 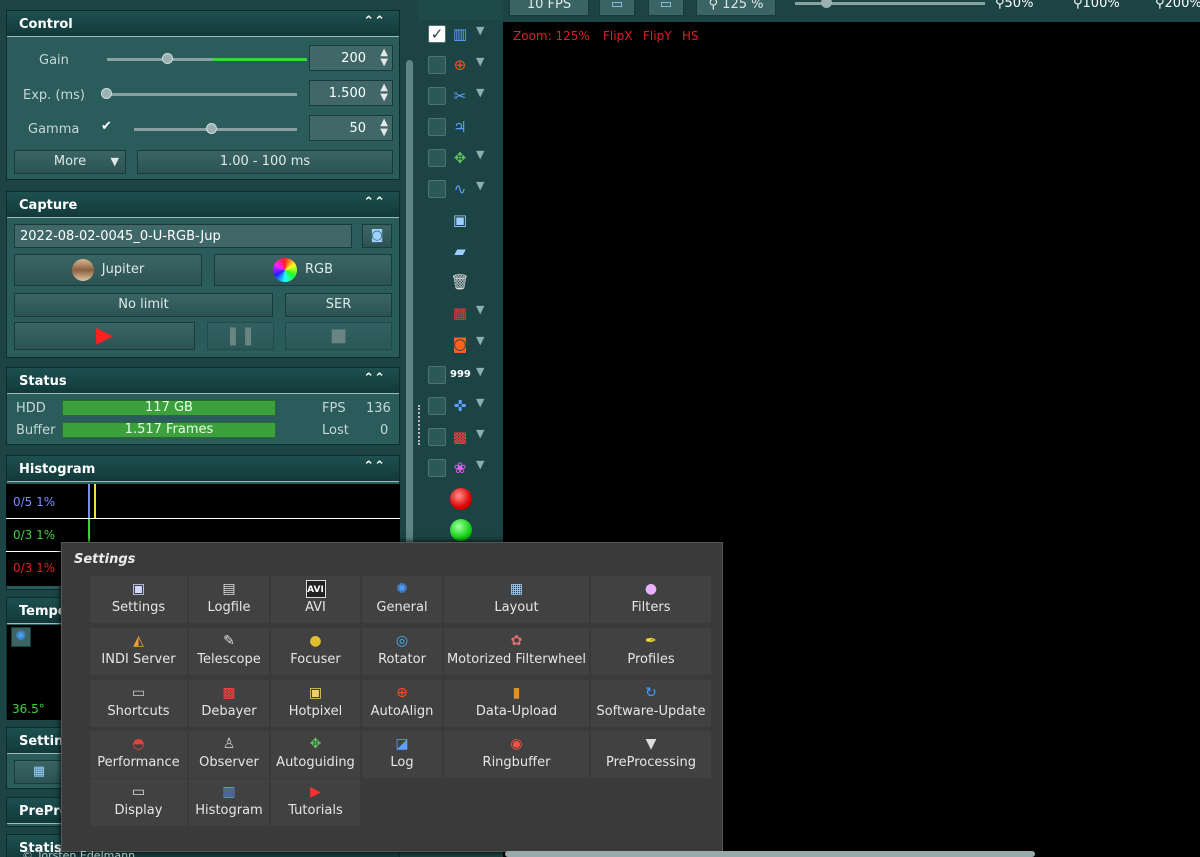 I want to click on open-folder-tool: ▰, so click(x=463, y=251).